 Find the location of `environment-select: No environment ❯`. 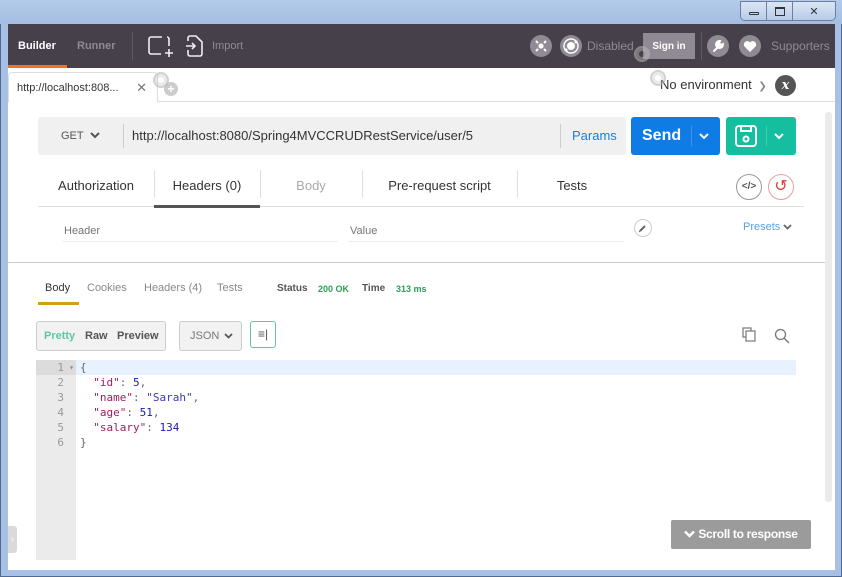

environment-select: No environment ❯ is located at coordinates (713, 84).